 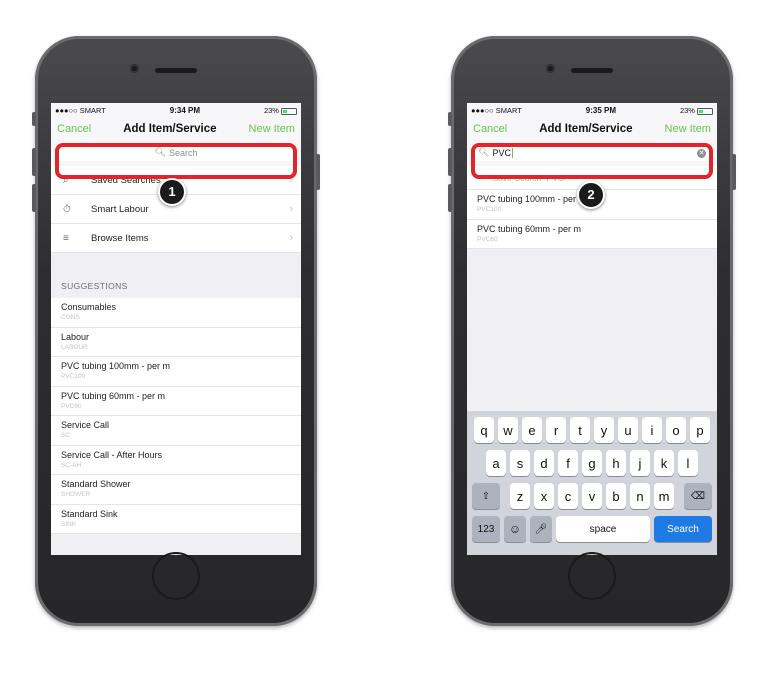 I want to click on key-v: v, so click(x=592, y=496).